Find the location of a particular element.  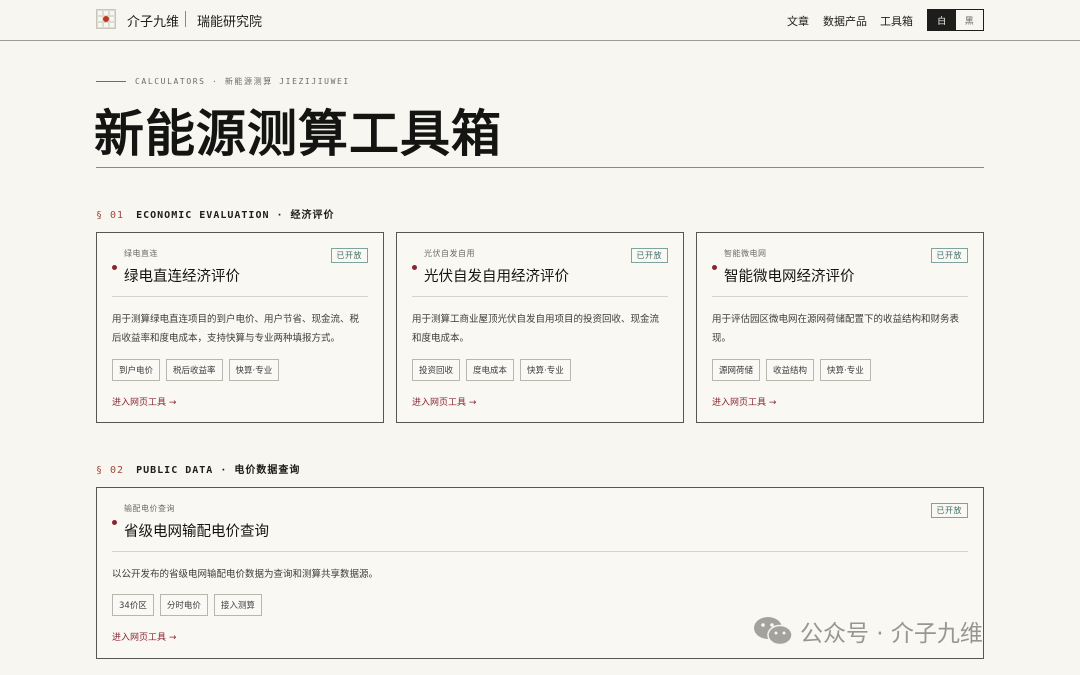

section-number: § 01 is located at coordinates (110, 215).